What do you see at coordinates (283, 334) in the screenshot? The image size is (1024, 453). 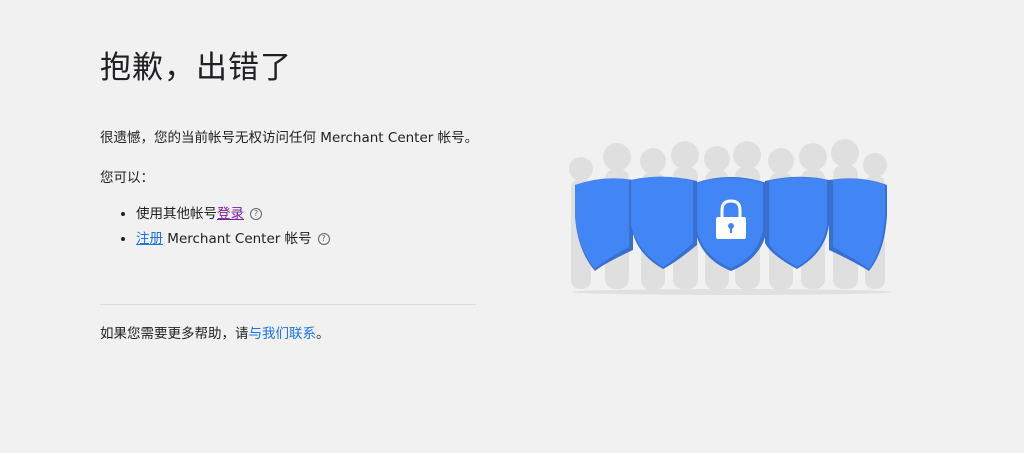 I see `contact-link: 与我们联系` at bounding box center [283, 334].